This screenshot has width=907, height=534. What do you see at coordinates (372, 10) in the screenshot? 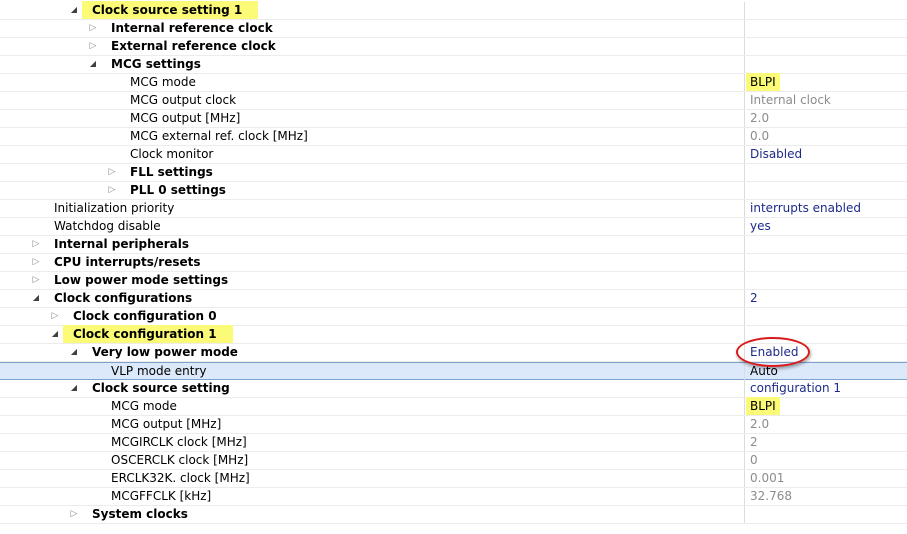
I see `property-name-cell: ◢ Clock source setting 1` at bounding box center [372, 10].